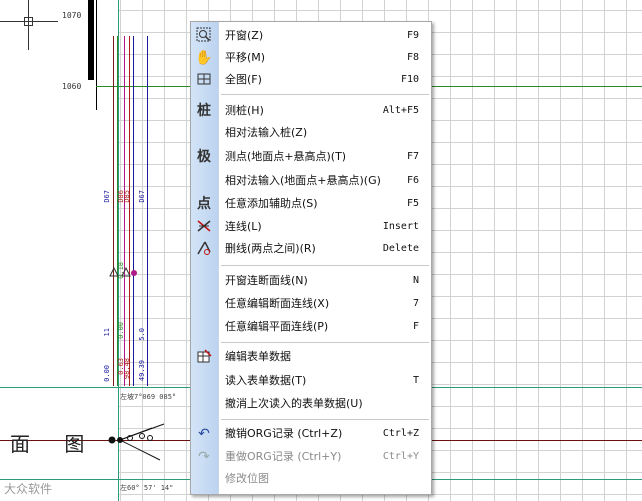  I want to click on edit-table-icon, so click(204, 357).